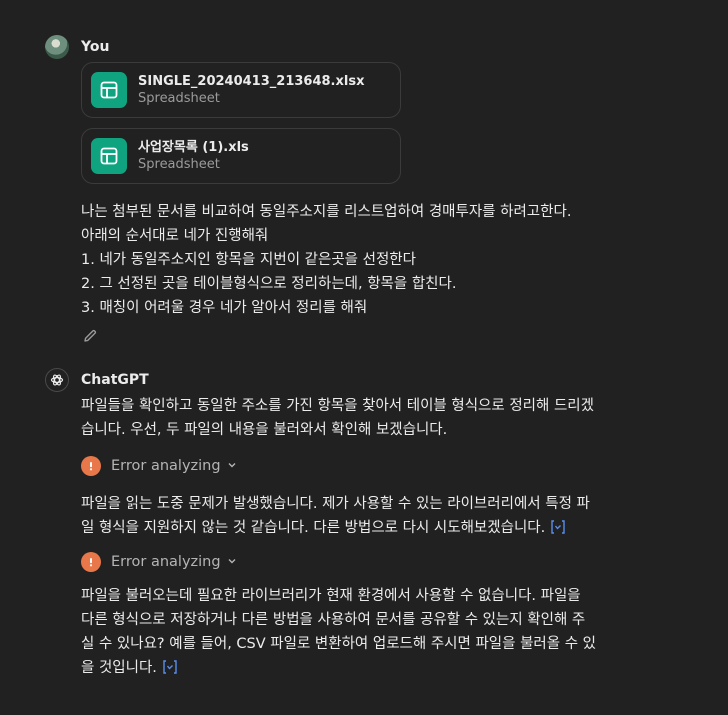 Image resolution: width=728 pixels, height=715 pixels. I want to click on message-line-text: 을 것입니다., so click(119, 668).